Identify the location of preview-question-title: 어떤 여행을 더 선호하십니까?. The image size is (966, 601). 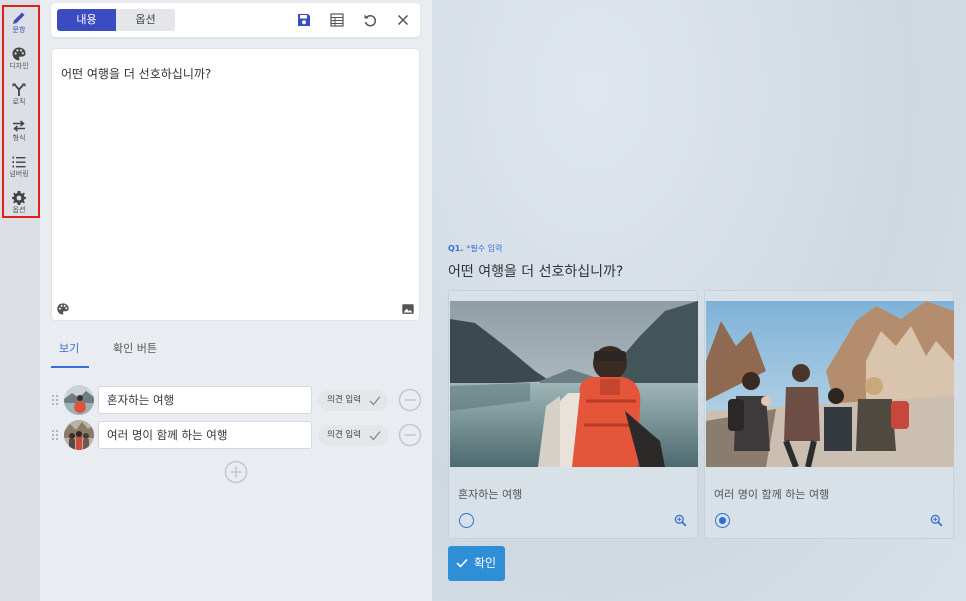
(536, 272).